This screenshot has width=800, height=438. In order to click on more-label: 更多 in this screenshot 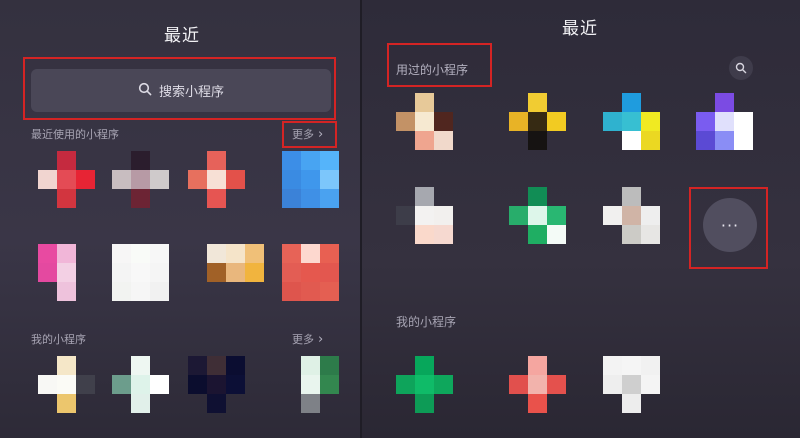, I will do `click(303, 339)`.